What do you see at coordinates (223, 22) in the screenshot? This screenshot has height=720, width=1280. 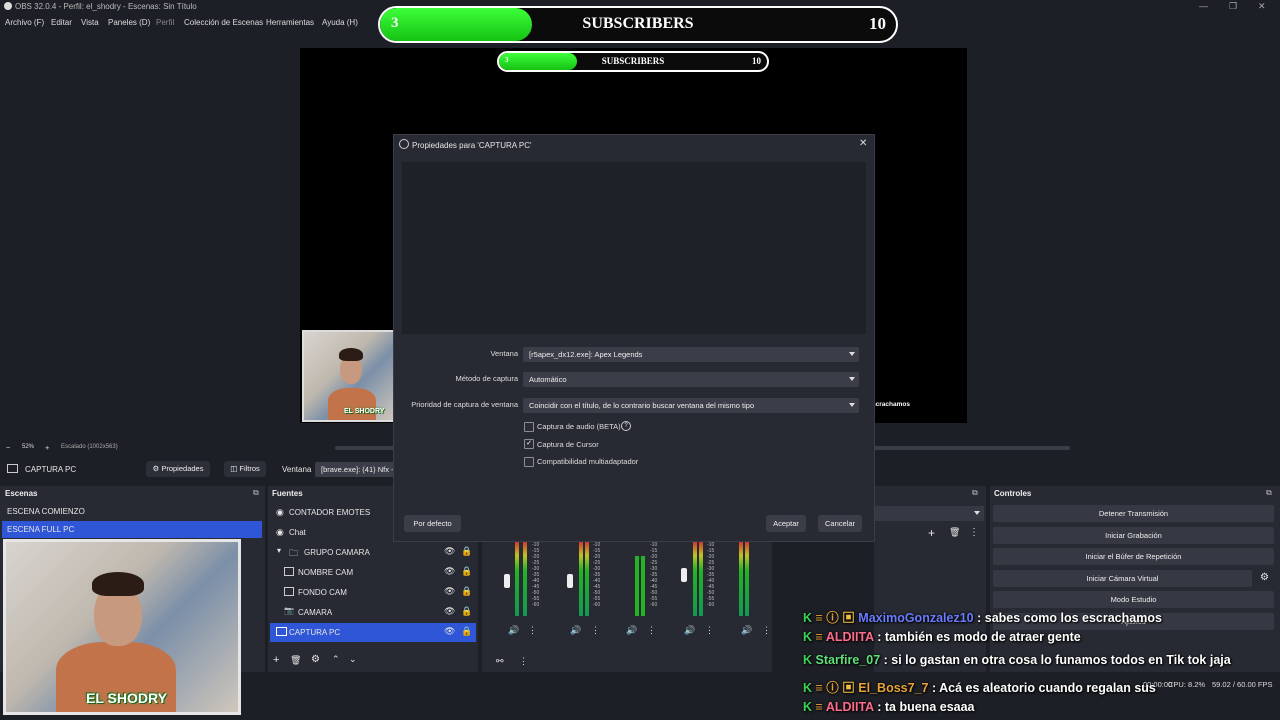 I see `menu-coleccion: Colección de Escenas` at bounding box center [223, 22].